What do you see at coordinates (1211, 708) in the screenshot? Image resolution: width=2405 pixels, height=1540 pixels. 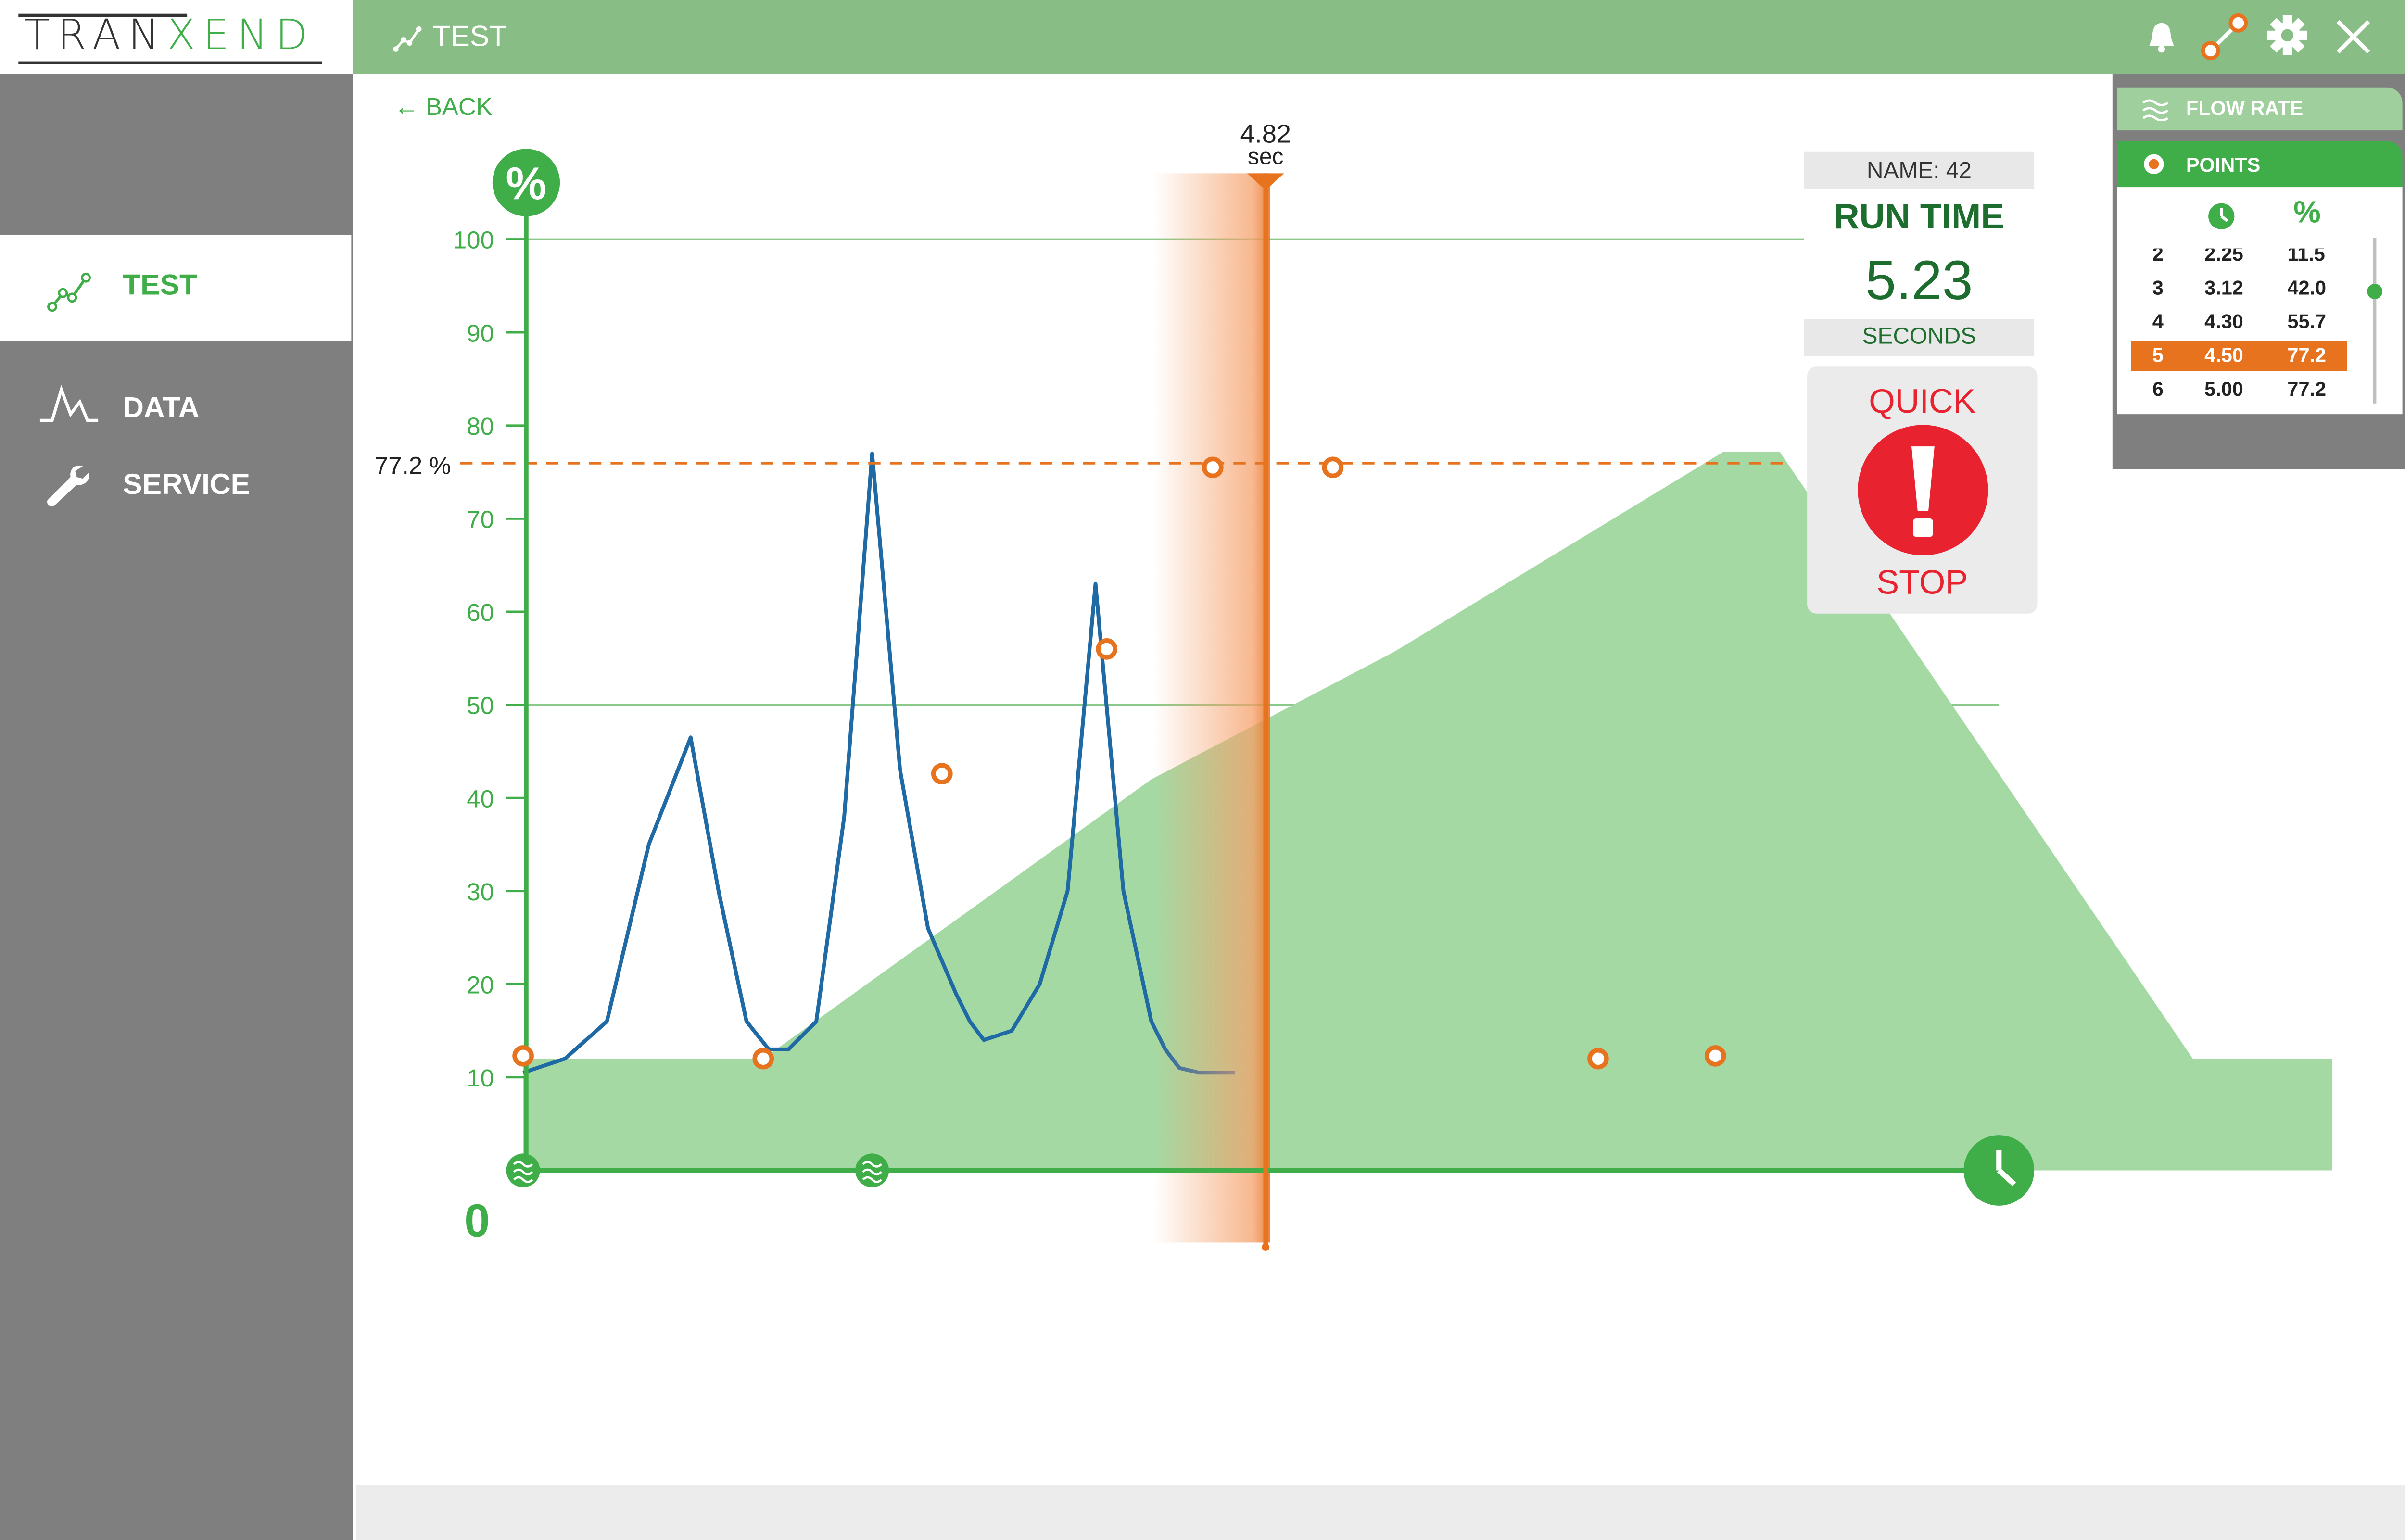 I see `cursor-highlight` at bounding box center [1211, 708].